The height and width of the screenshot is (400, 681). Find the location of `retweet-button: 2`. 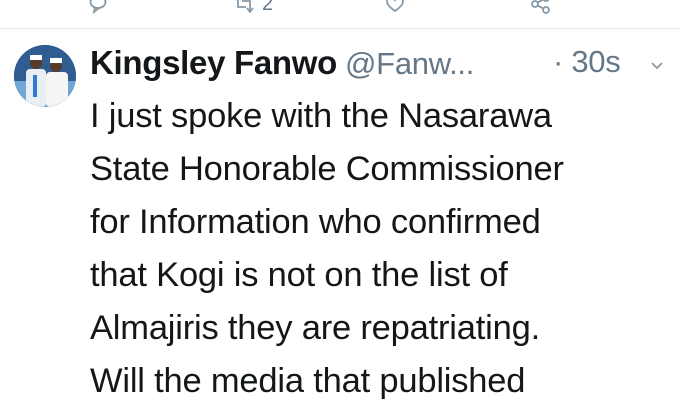

retweet-button: 2 is located at coordinates (252, 7).